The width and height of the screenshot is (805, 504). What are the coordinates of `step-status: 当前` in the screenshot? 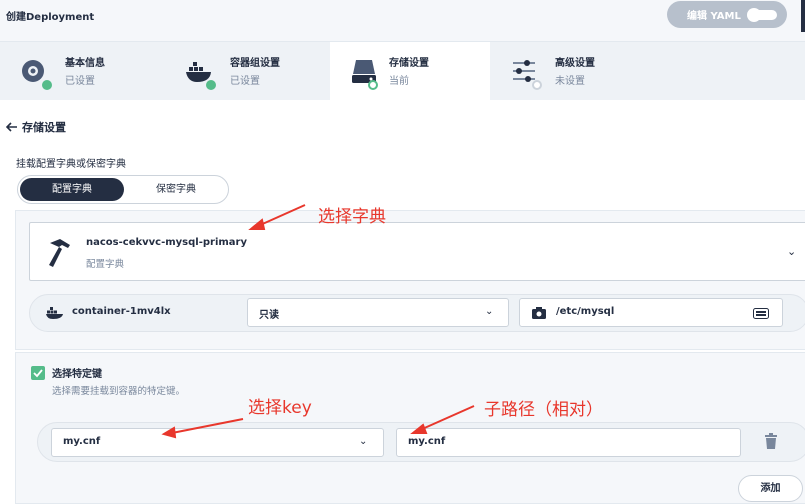 It's located at (399, 81).